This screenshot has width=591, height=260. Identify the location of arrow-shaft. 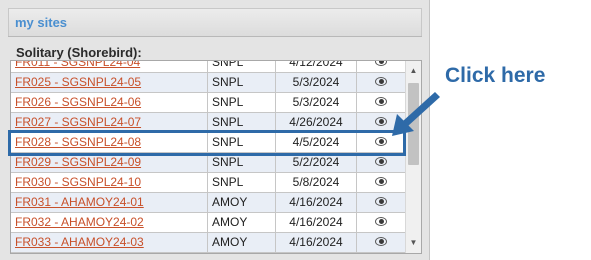
(421, 109).